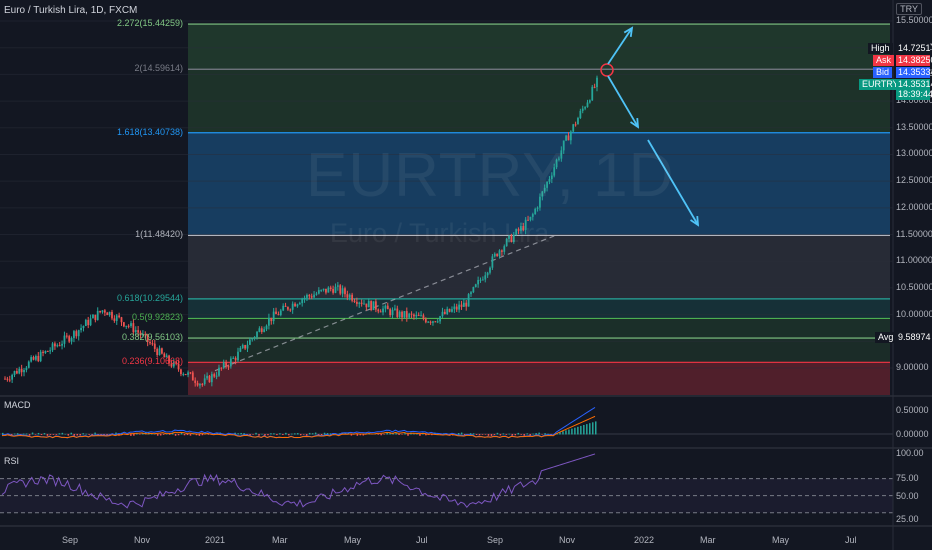  Describe the element at coordinates (644, 540) in the screenshot. I see `time-axis-label: 2022` at that location.